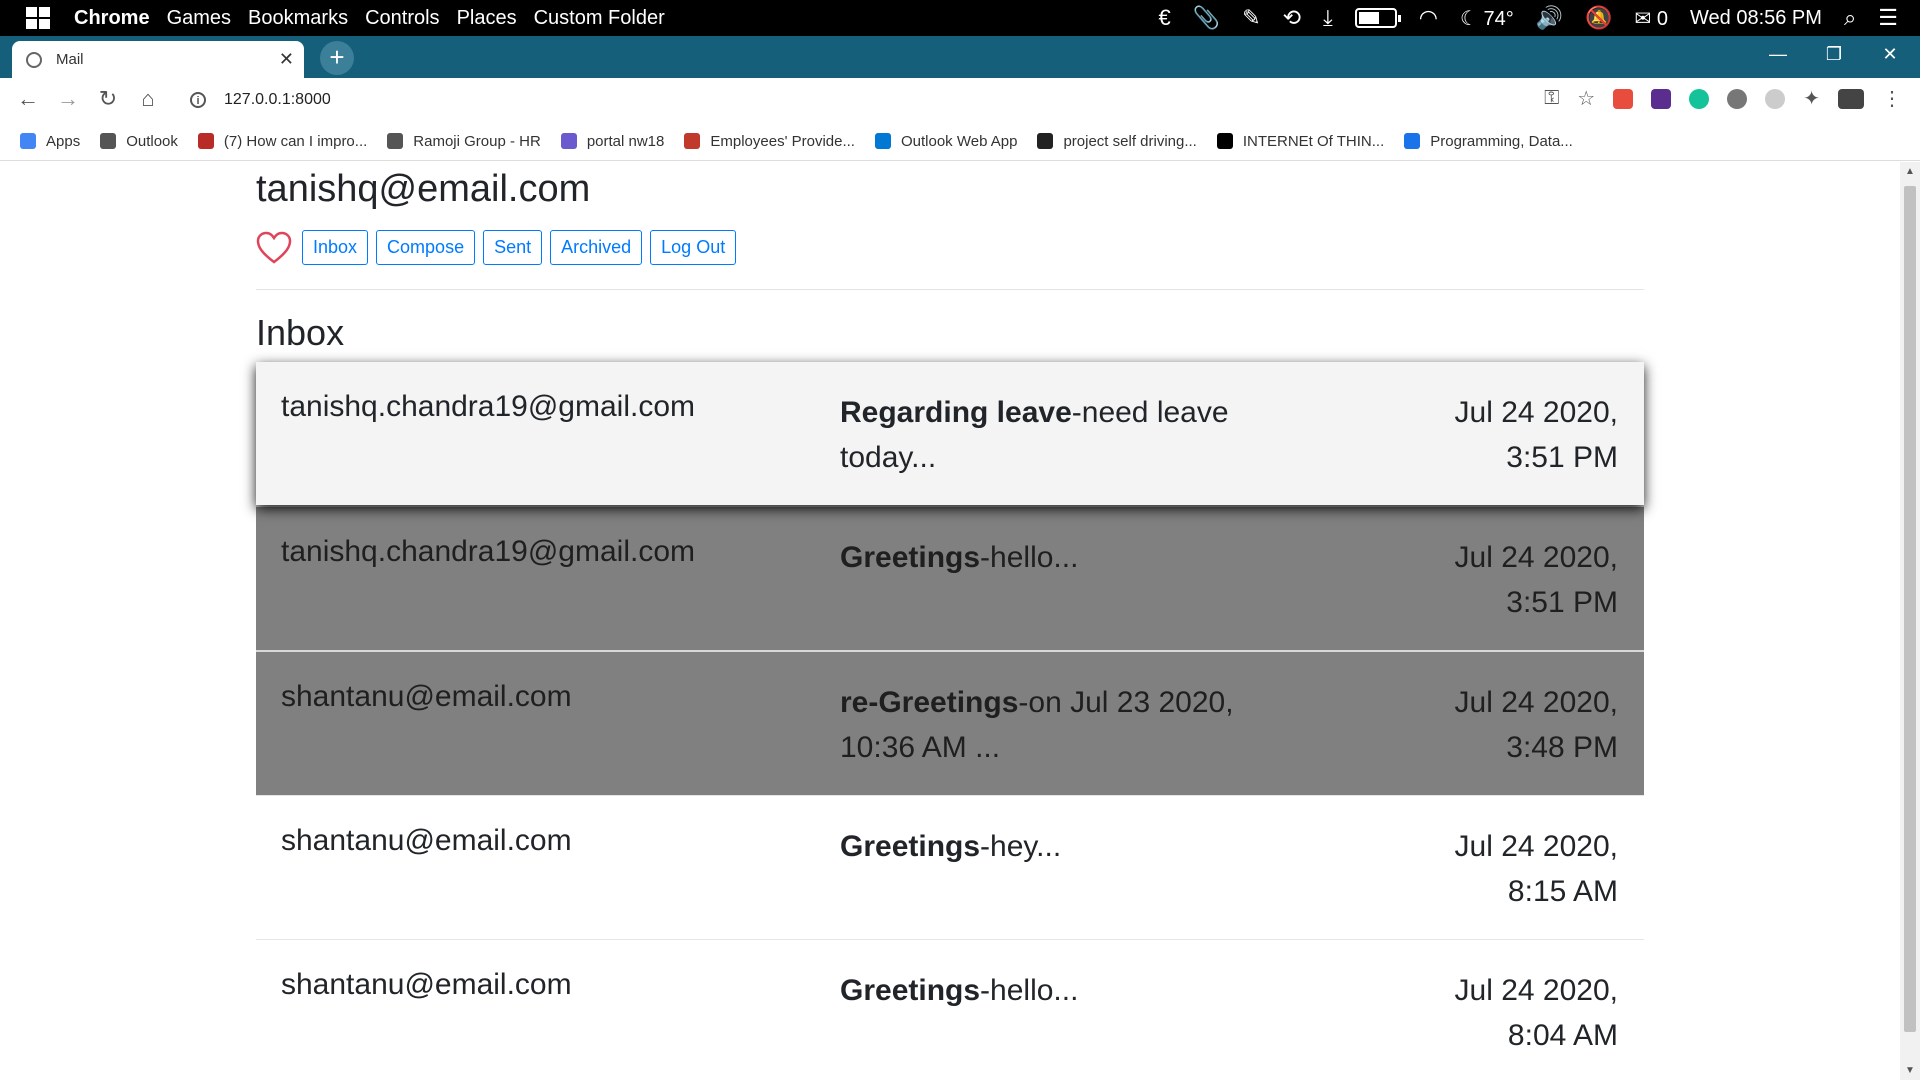  I want to click on bookmark-star-icon: ☆, so click(1586, 98).